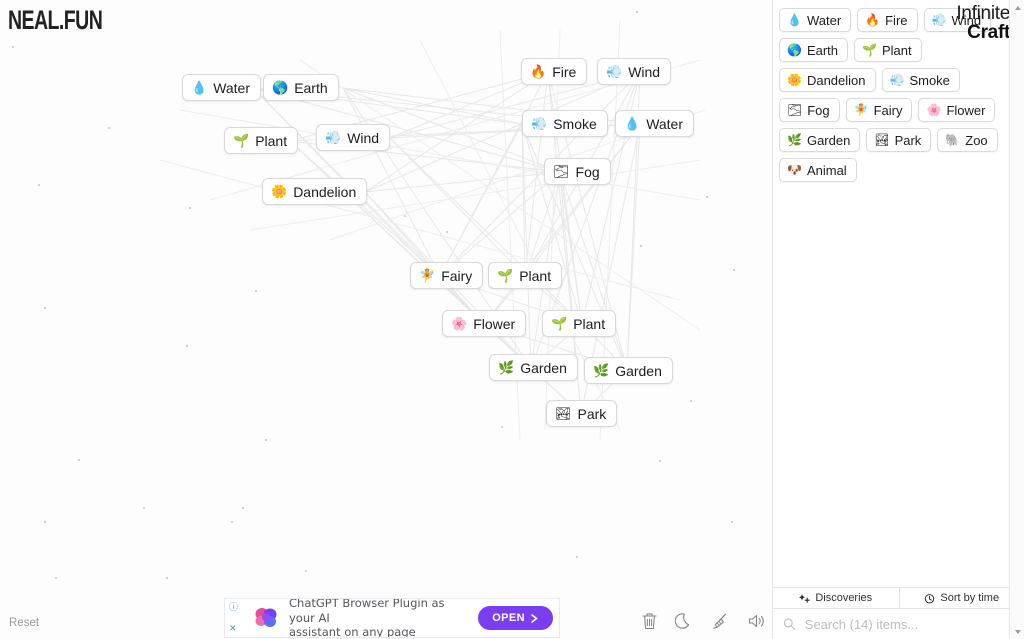  What do you see at coordinates (929, 80) in the screenshot?
I see `sidebar-item-label: Smoke` at bounding box center [929, 80].